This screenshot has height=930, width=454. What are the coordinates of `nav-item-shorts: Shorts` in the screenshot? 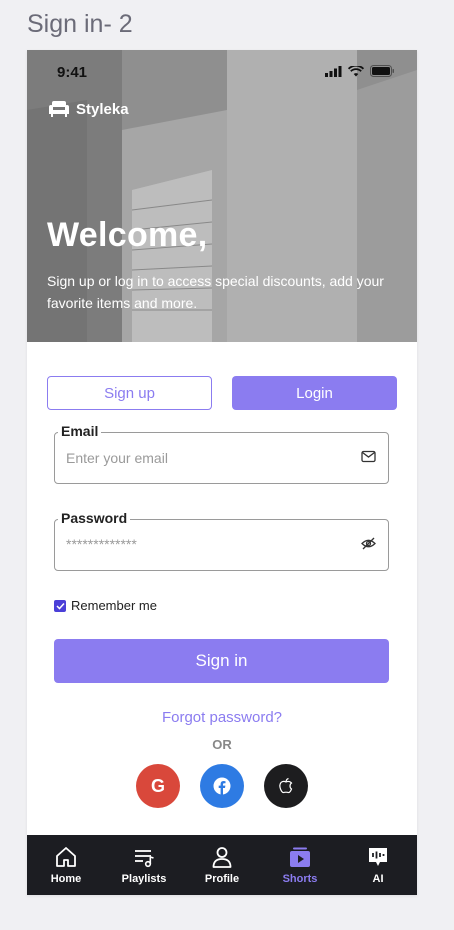 It's located at (300, 865).